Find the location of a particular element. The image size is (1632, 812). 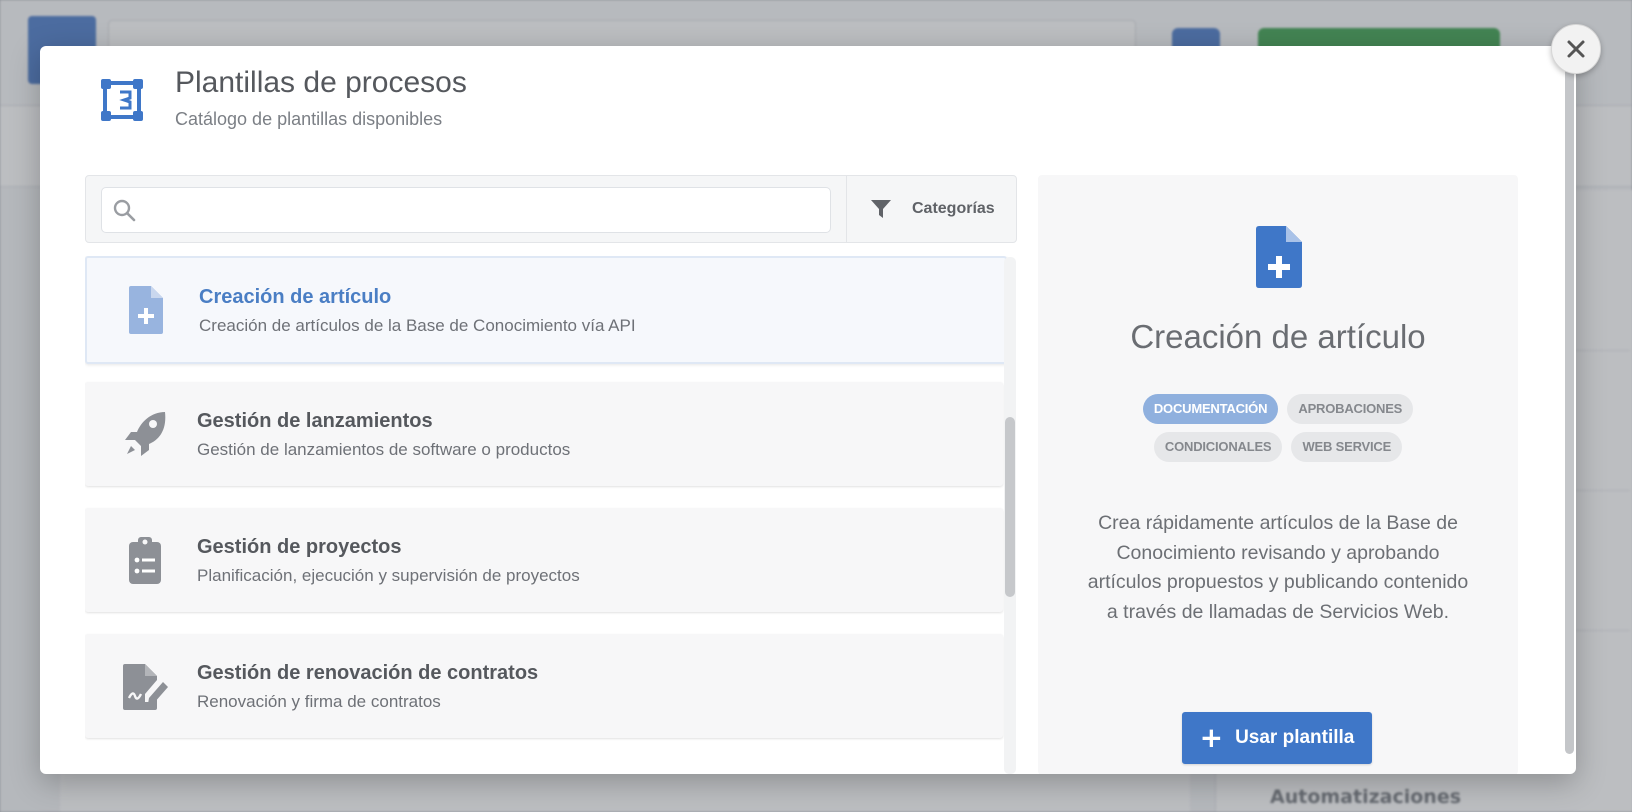

categories-label: Categorías is located at coordinates (953, 208).